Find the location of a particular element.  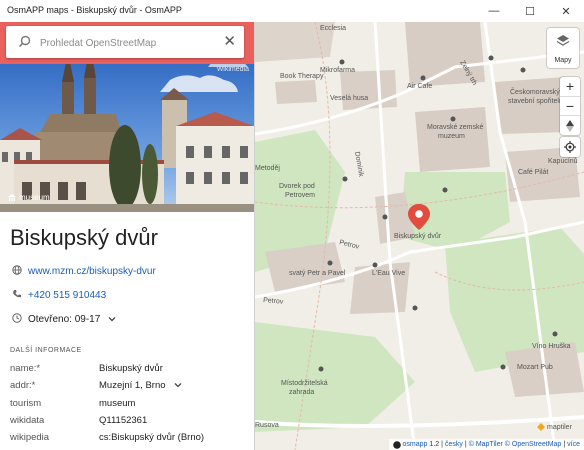

compass-button is located at coordinates (570, 125).